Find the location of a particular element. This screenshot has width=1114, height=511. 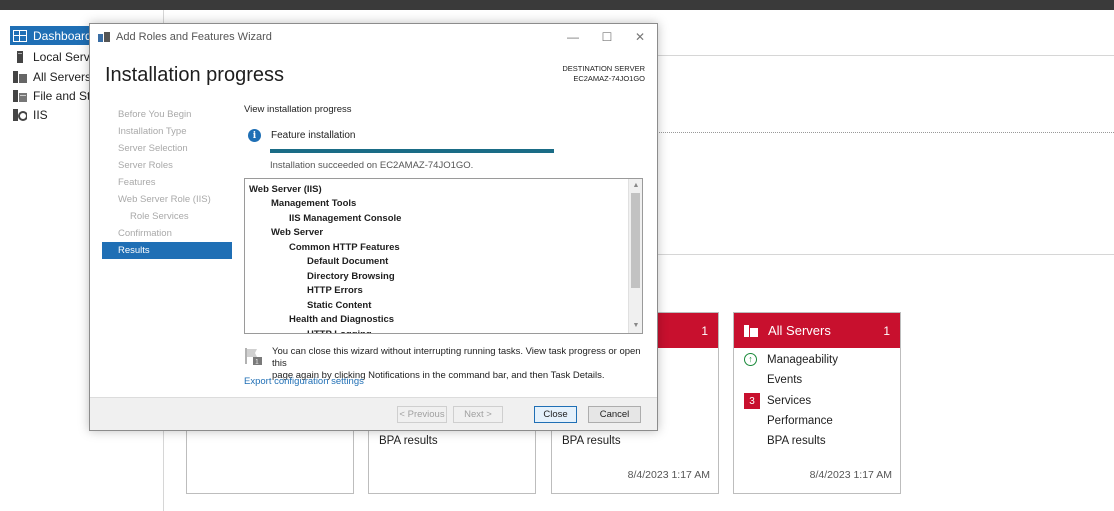

tile-row-events: Events is located at coordinates (784, 380).